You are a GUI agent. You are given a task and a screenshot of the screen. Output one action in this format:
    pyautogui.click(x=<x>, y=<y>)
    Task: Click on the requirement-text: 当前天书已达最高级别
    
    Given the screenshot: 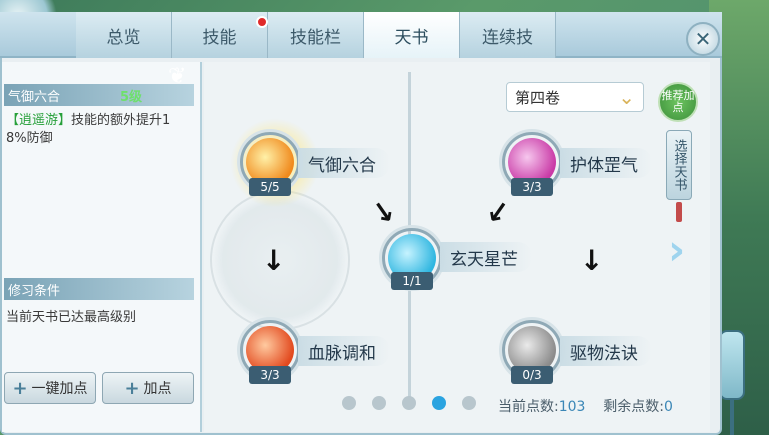 What is the action you would take?
    pyautogui.click(x=71, y=317)
    